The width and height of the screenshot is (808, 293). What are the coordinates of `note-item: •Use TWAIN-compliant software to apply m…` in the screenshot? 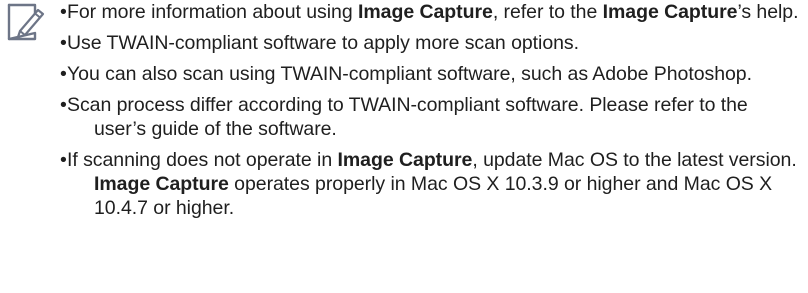 It's located at (432, 43).